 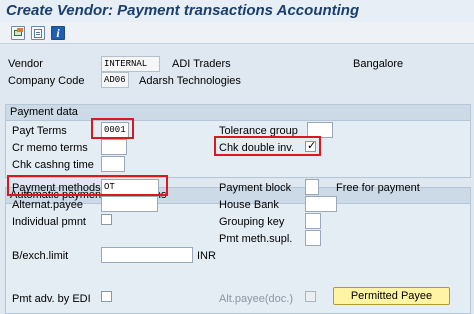 I want to click on individual-pmnt-checkbox, so click(x=106, y=219).